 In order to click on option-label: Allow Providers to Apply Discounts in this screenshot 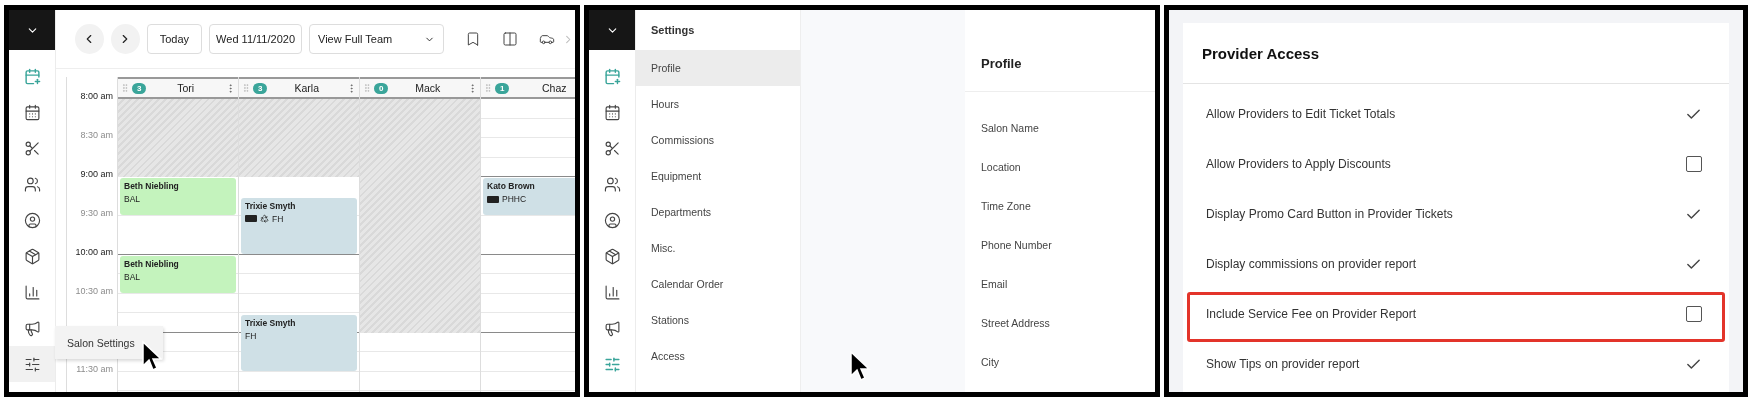, I will do `click(1298, 164)`.